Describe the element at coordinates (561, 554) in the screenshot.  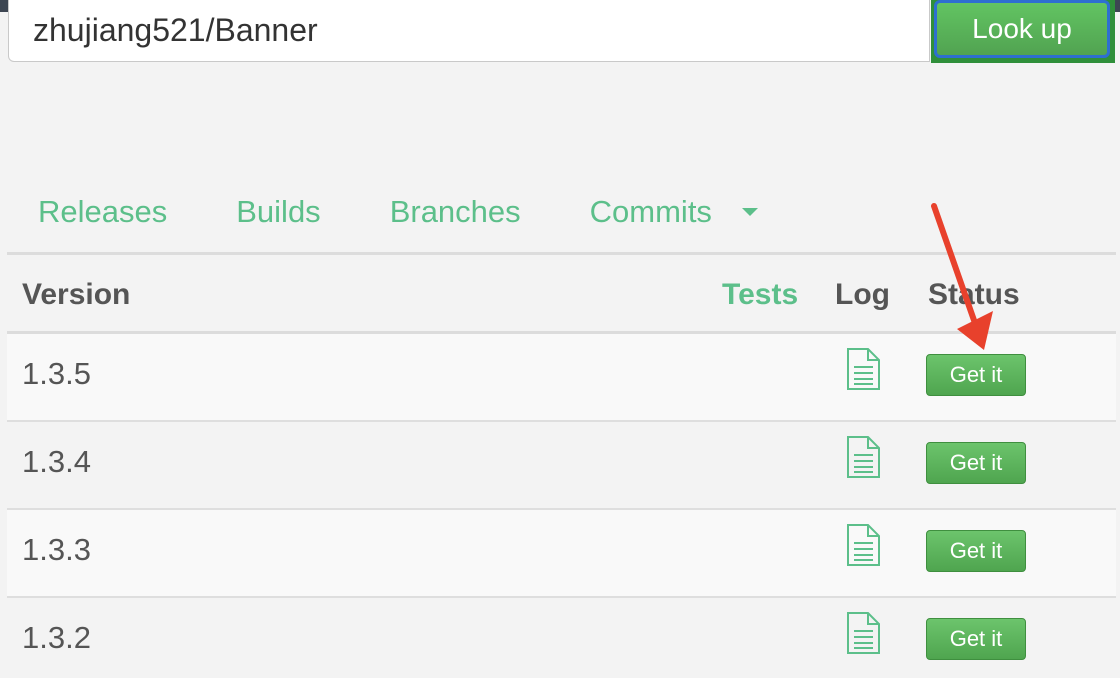
I see `table-row: 1.3.3 Get it` at that location.